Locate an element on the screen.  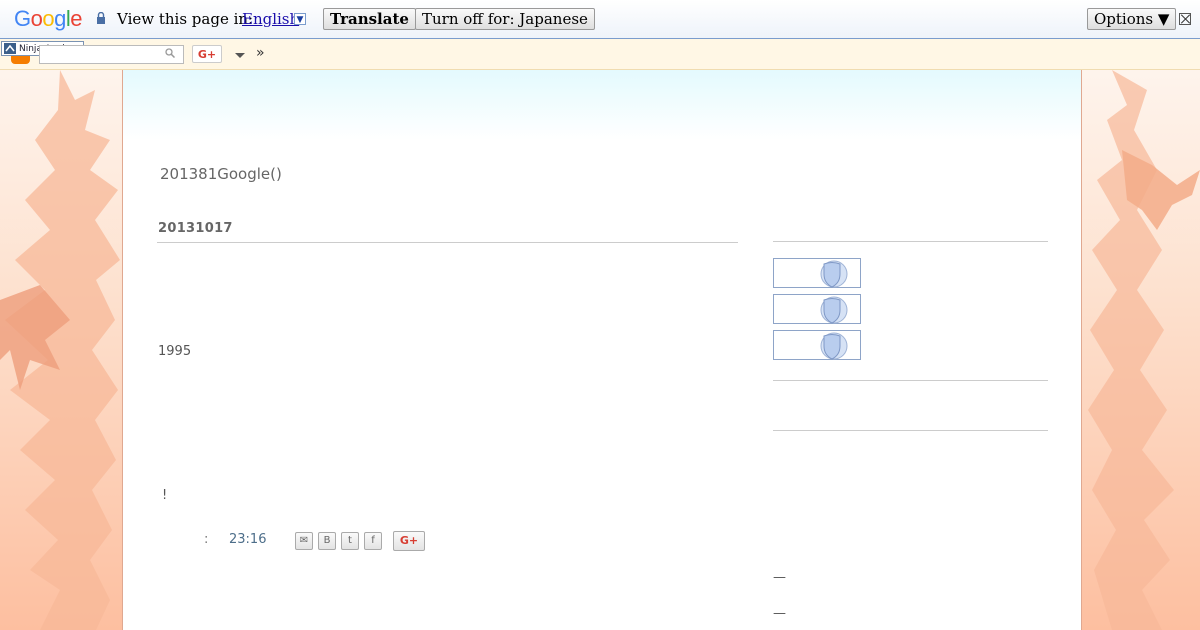
right-tree-decoration is located at coordinates (1141, 350).